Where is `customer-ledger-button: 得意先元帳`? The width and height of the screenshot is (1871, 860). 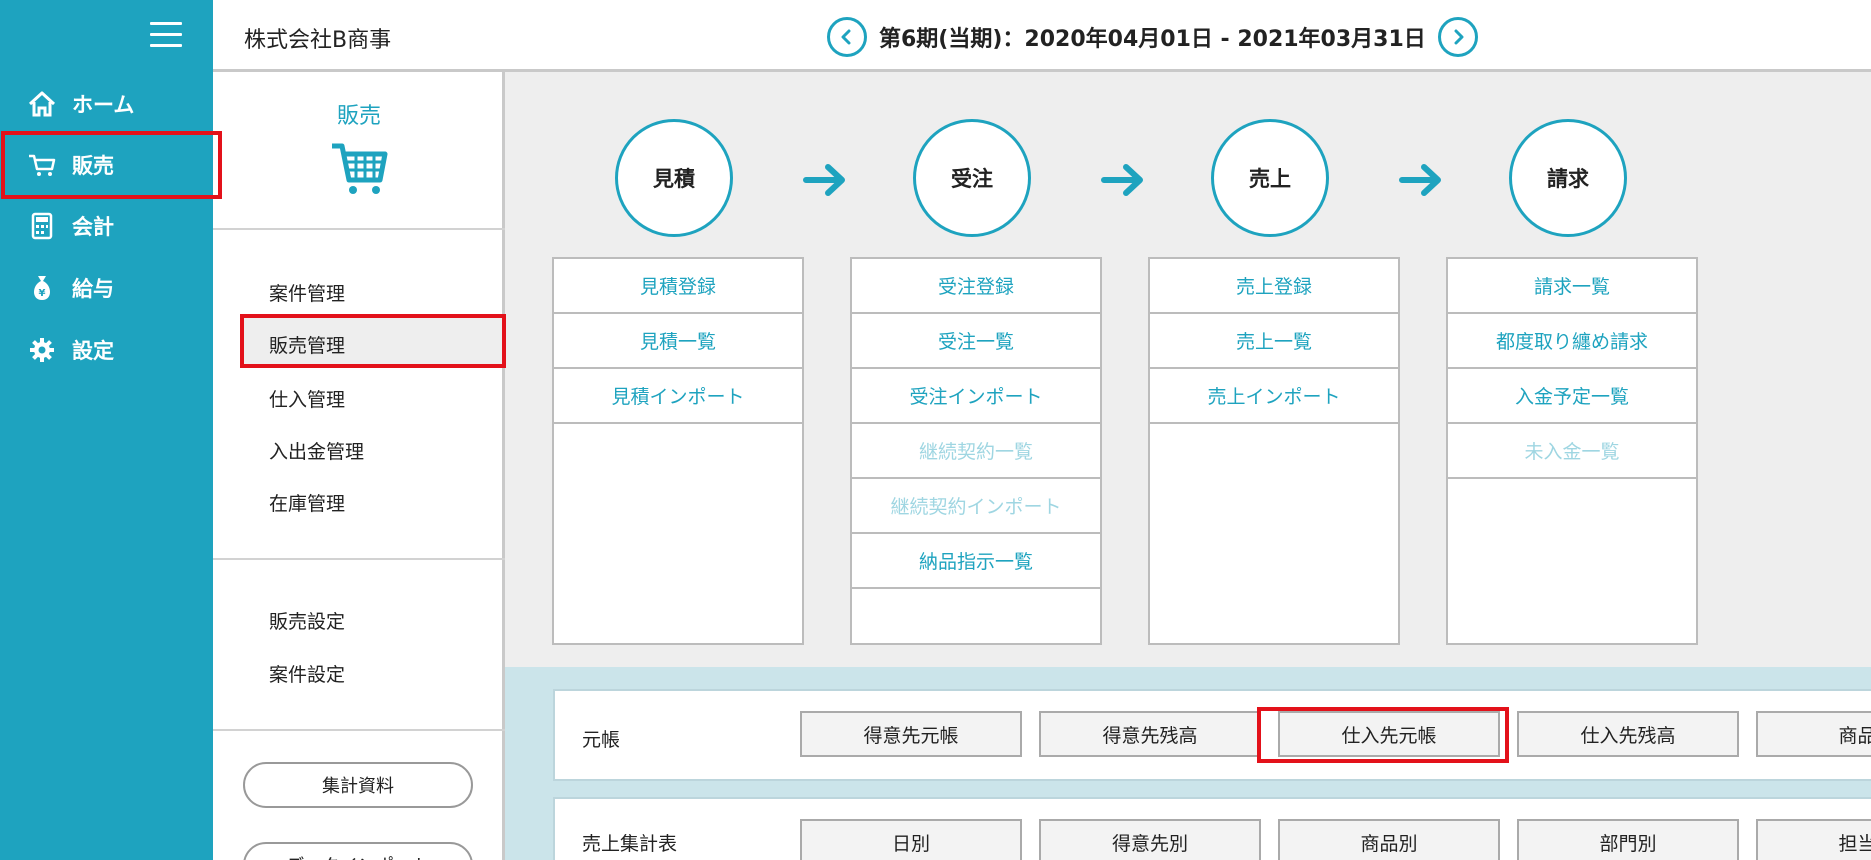 customer-ledger-button: 得意先元帳 is located at coordinates (911, 734).